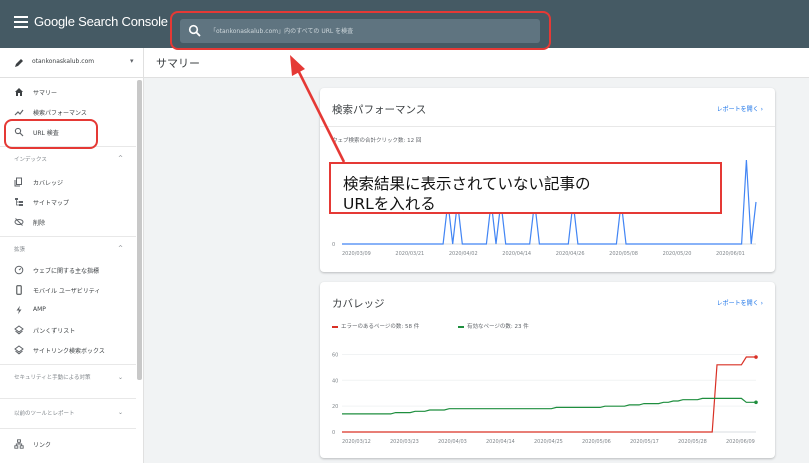 The width and height of the screenshot is (809, 463). Describe the element at coordinates (335, 326) in the screenshot. I see `legend-swatch-error` at that location.